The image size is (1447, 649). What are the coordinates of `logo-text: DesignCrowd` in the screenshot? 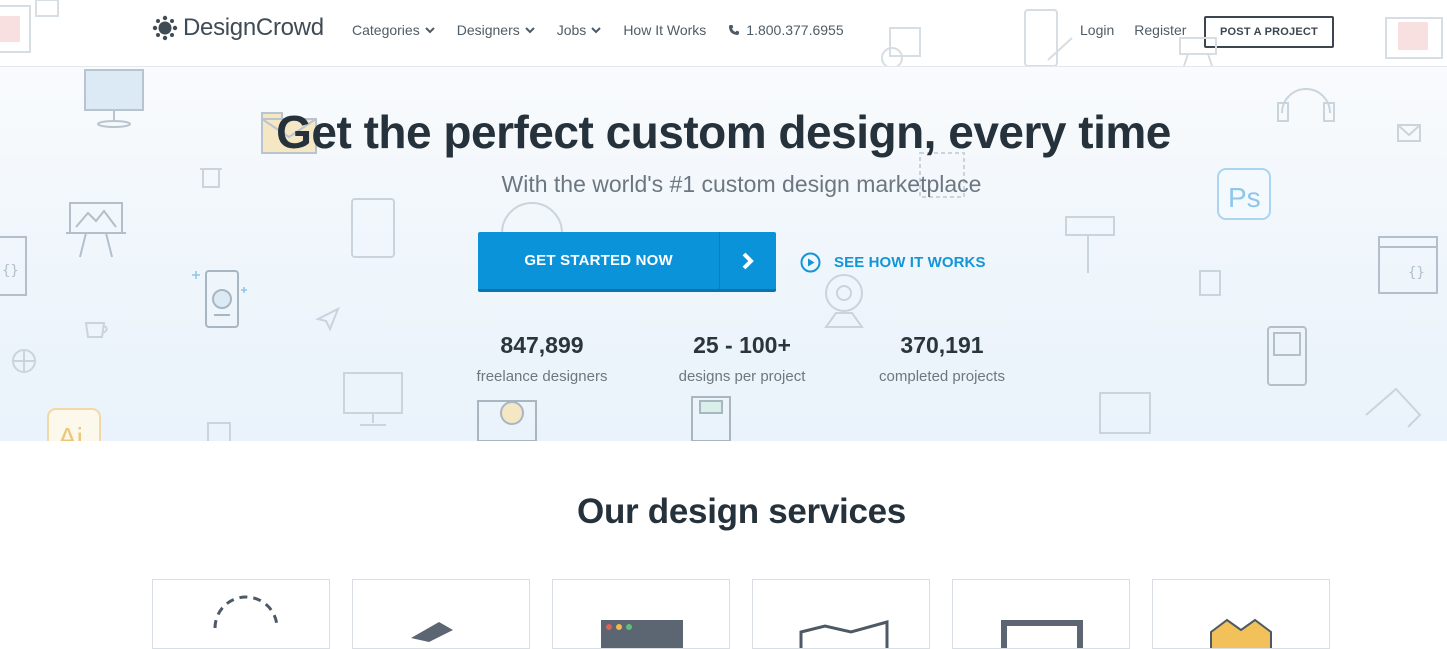 It's located at (253, 27).